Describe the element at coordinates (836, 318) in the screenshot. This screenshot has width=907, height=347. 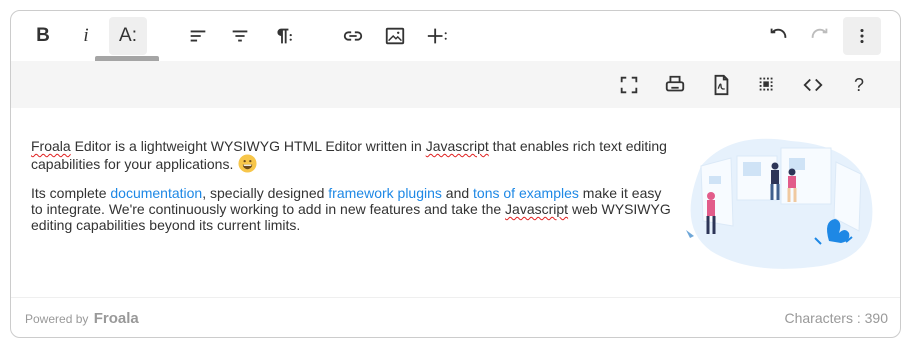
I see `character-count: Characters : 390` at that location.